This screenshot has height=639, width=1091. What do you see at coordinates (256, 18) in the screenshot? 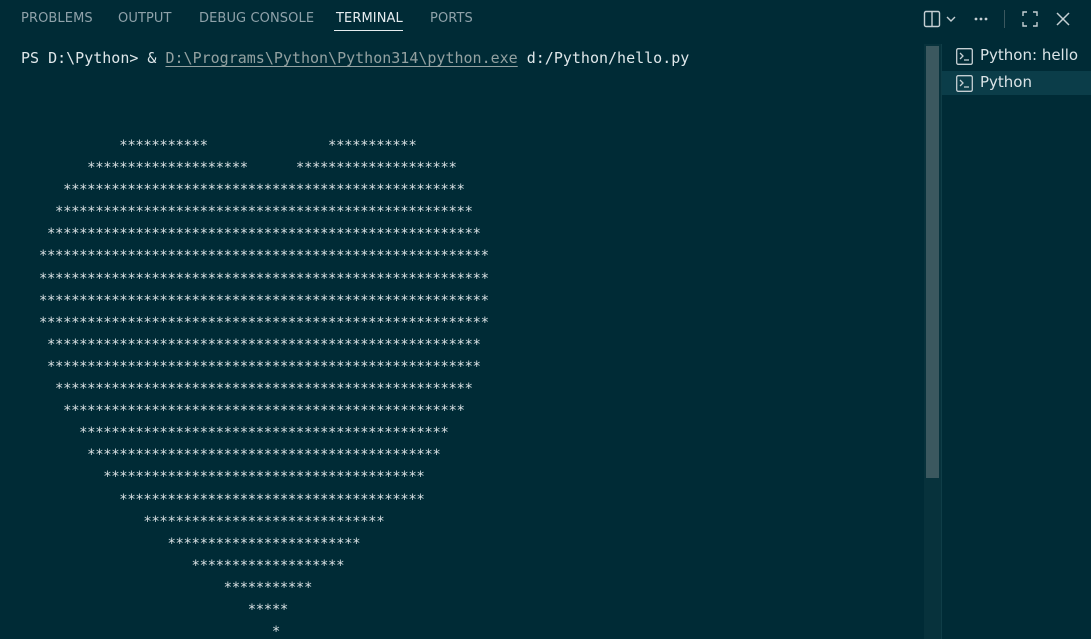
I see `tab-debug-console: DEBUG CONSOLE` at bounding box center [256, 18].